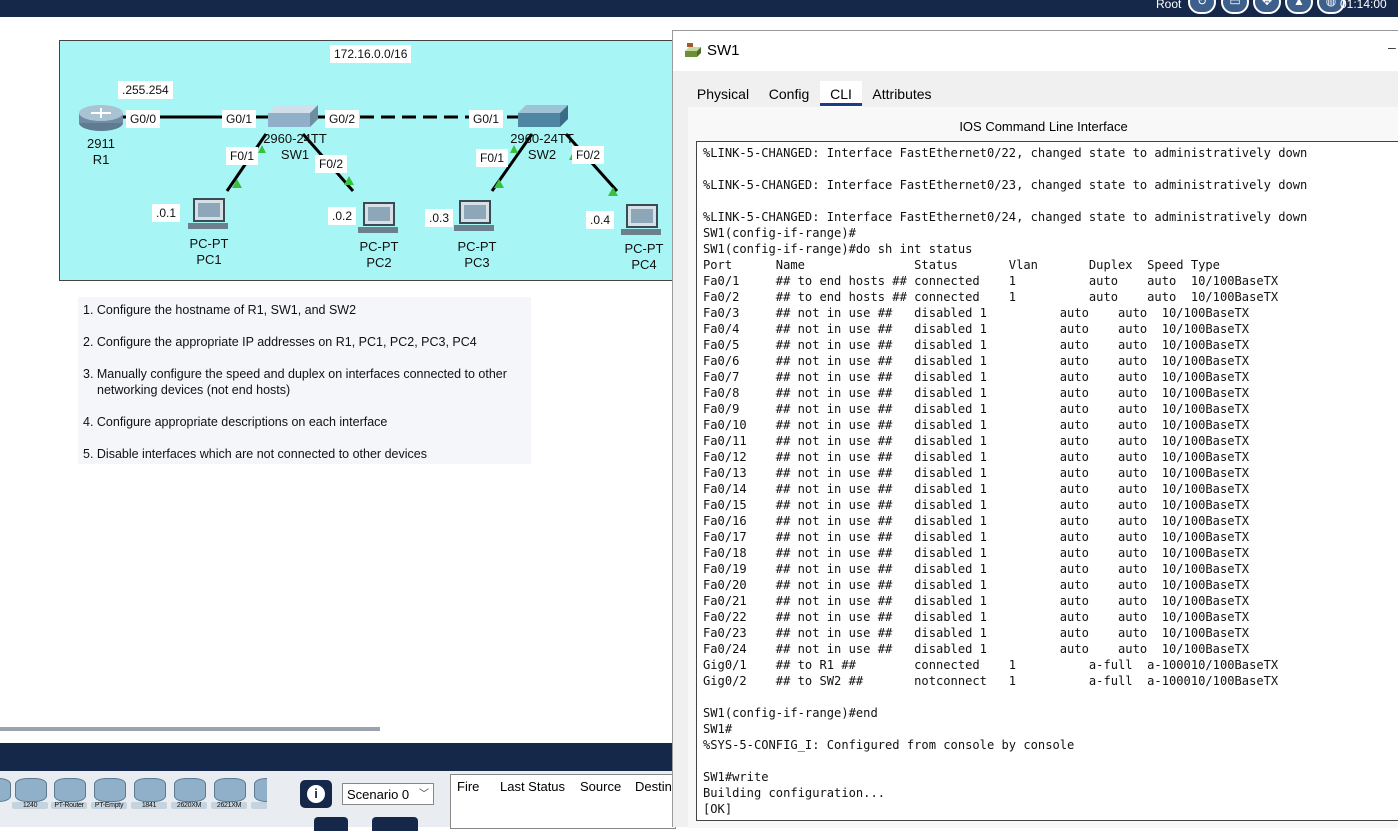 Image resolution: width=1398 pixels, height=831 pixels. I want to click on info-button: i, so click(316, 794).